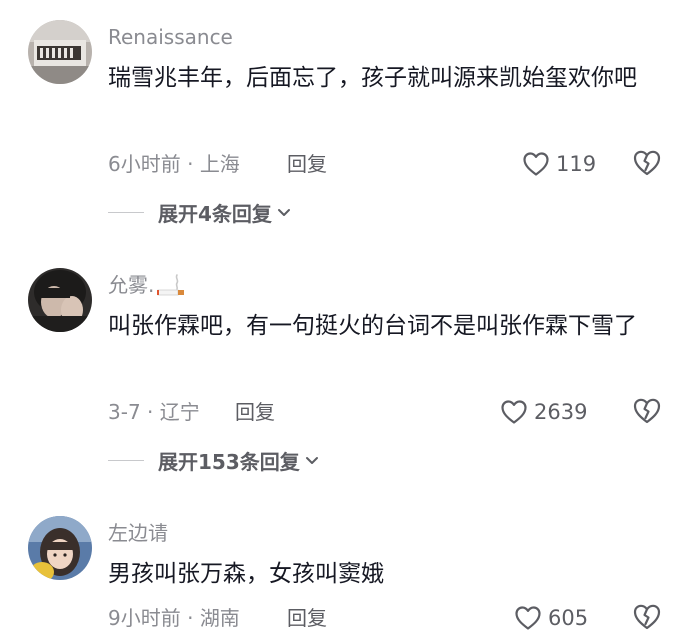 This screenshot has width=690, height=640. Describe the element at coordinates (307, 618) in the screenshot. I see `reply-button: 回复` at that location.